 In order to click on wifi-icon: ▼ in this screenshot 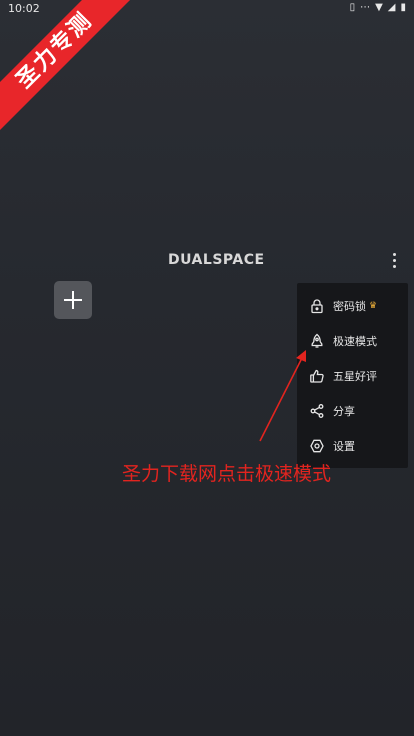, I will do `click(379, 7)`.